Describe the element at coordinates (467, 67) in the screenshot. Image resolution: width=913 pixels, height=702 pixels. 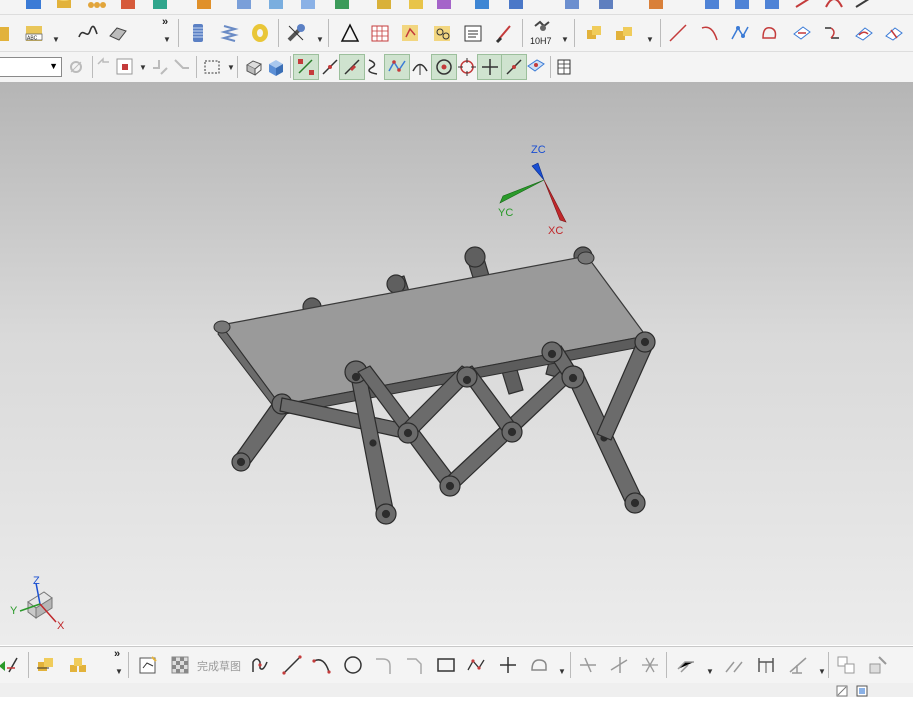
I see `snap-tangent-icon` at that location.